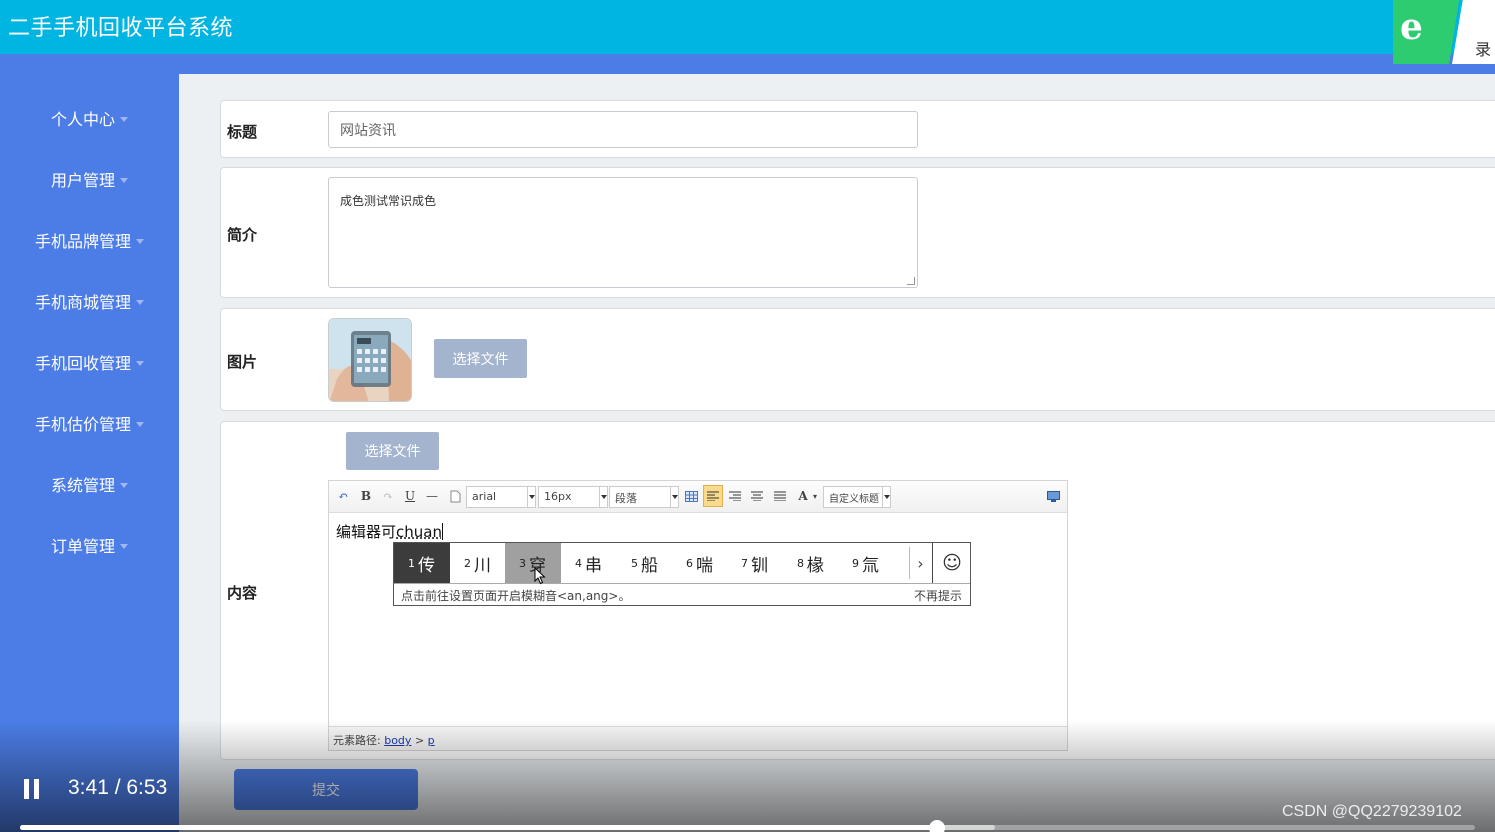 The width and height of the screenshot is (1495, 832). Describe the element at coordinates (713, 496) in the screenshot. I see `align-left-icon` at that location.